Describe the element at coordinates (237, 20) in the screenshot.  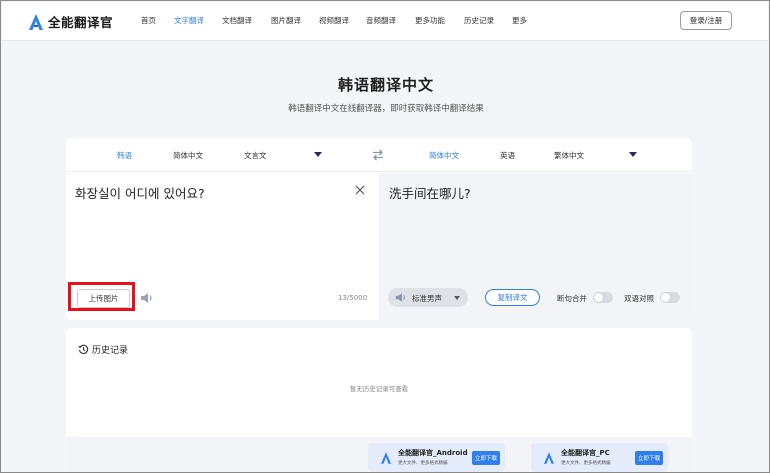
I see `nav-item-doc-translate: 文档翻译` at that location.